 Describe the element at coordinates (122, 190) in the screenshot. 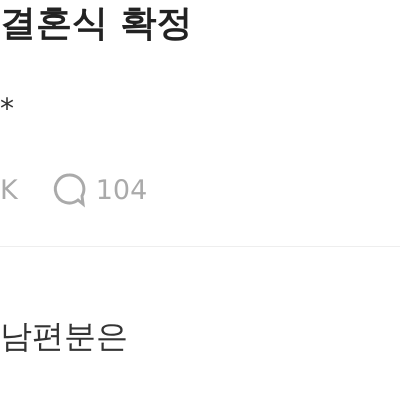

I see `comment-count: 104` at that location.